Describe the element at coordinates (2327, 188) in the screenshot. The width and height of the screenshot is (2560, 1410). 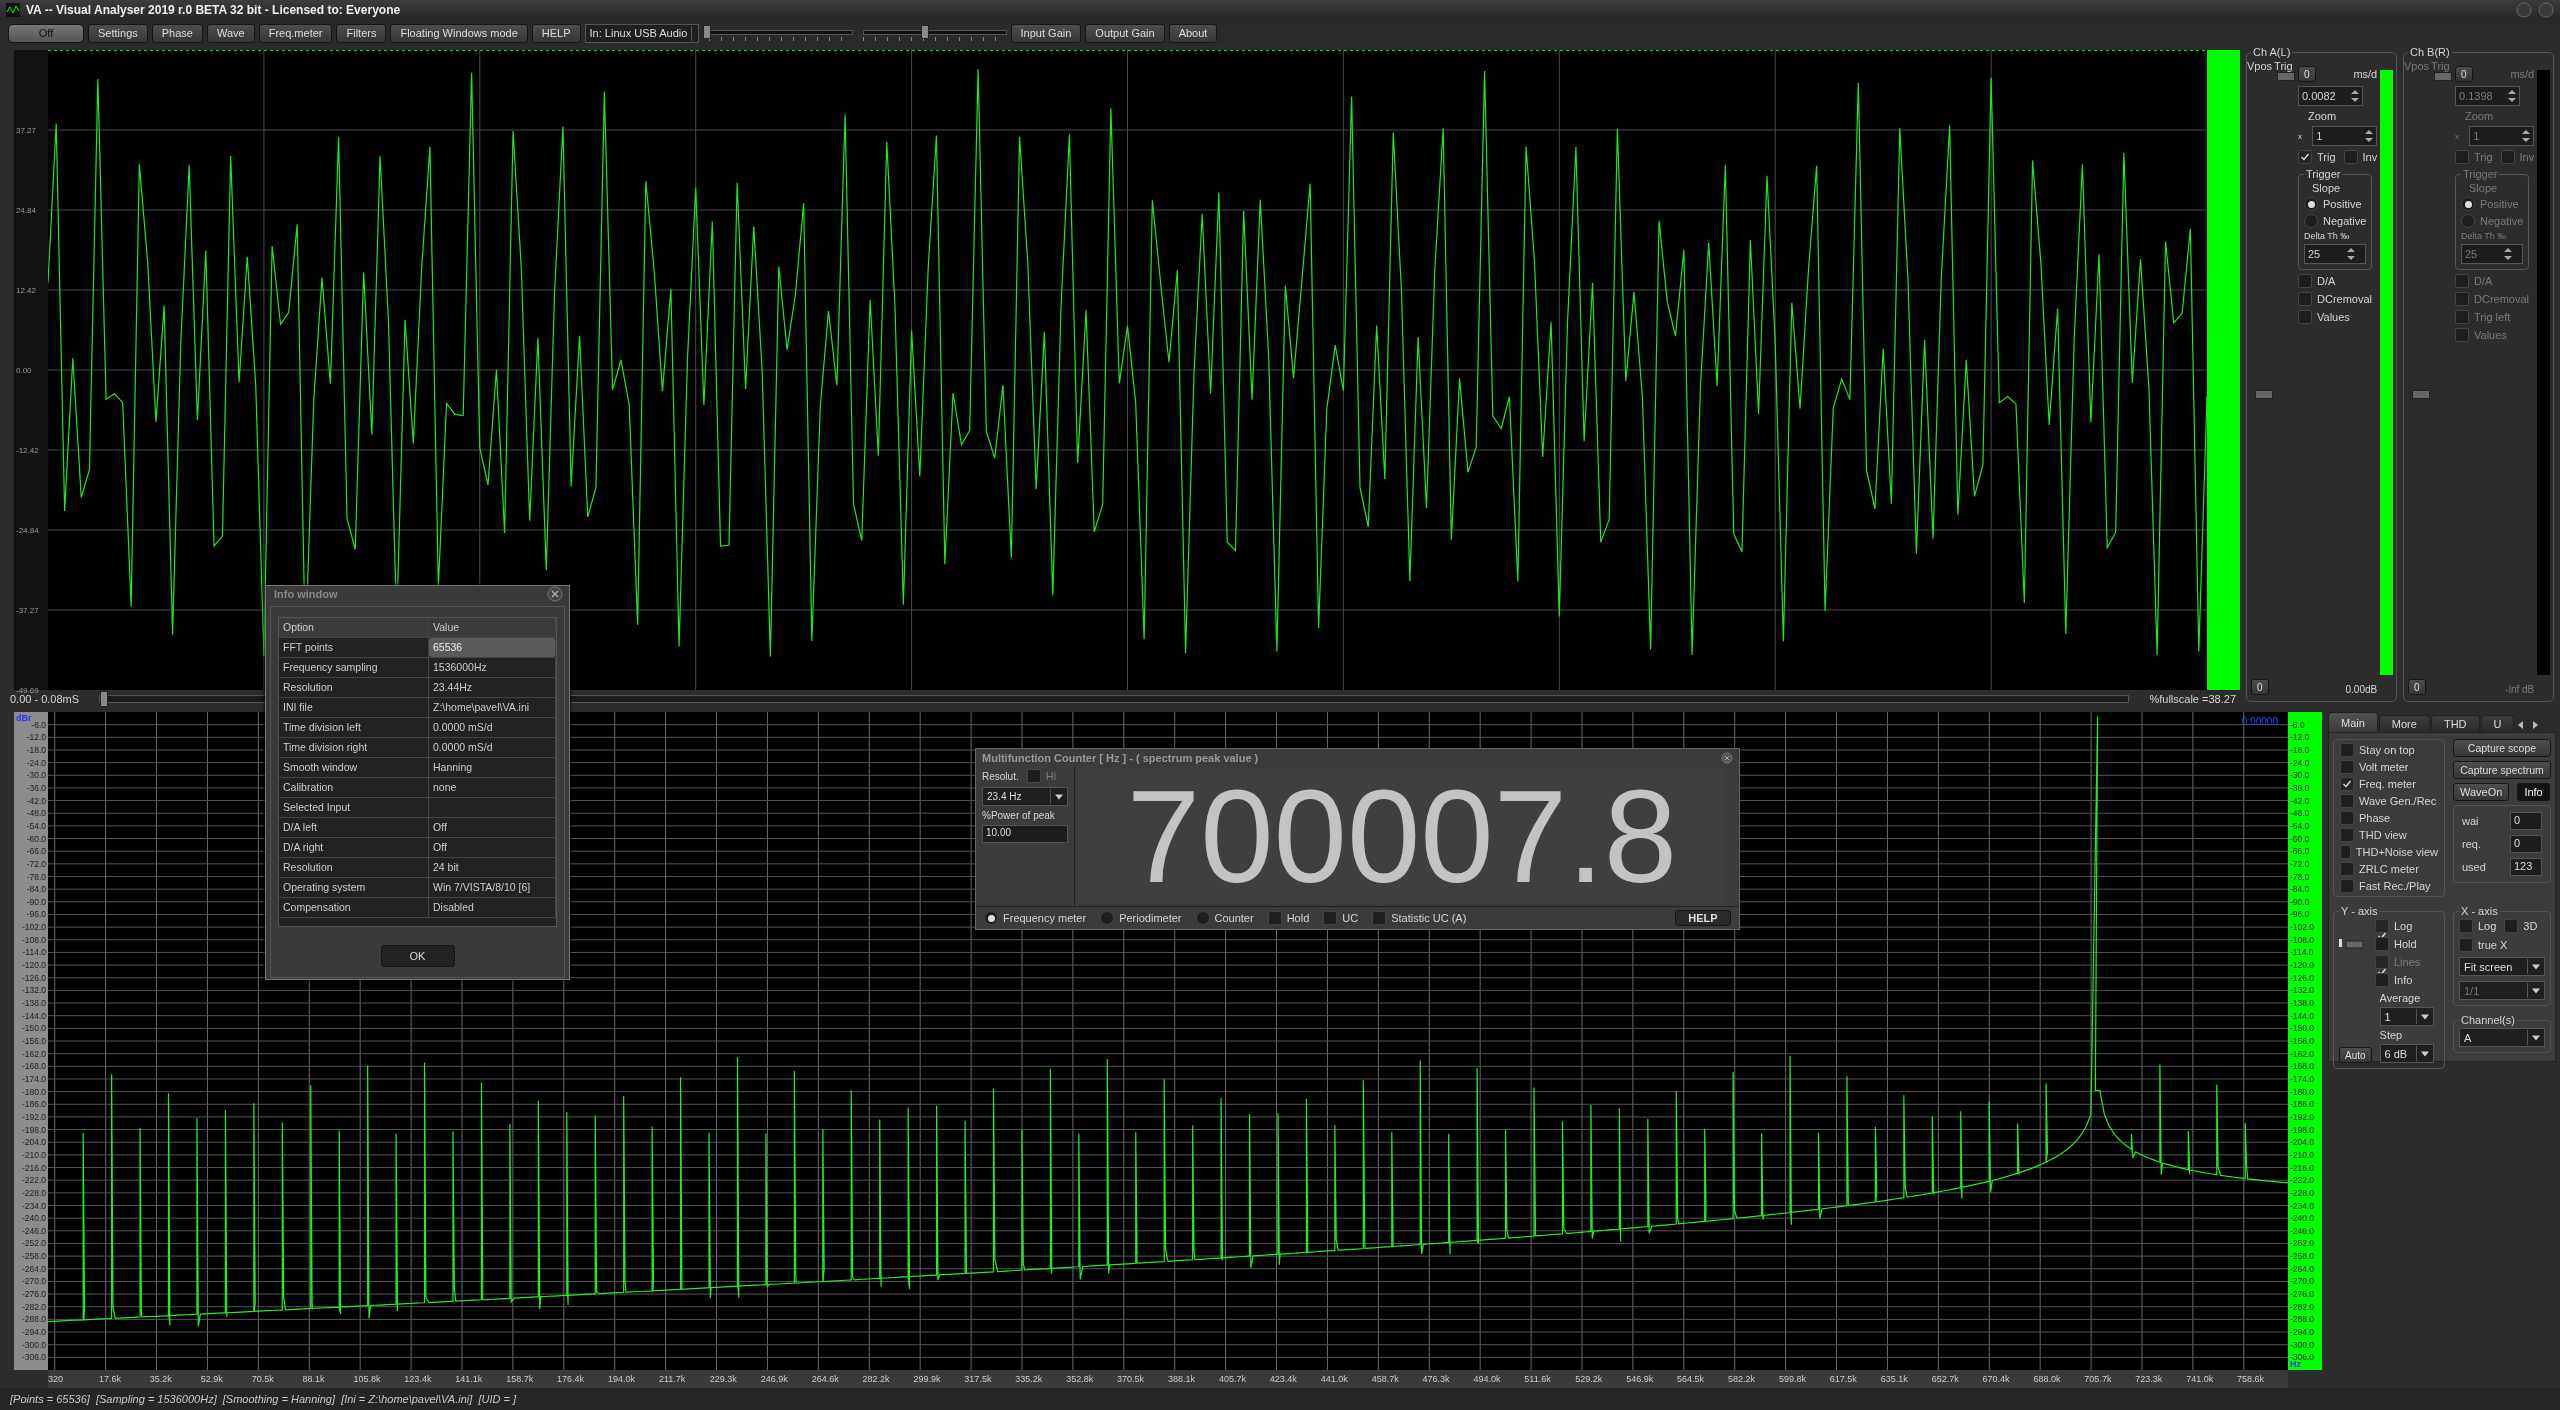
I see `slope-label: Slope` at that location.